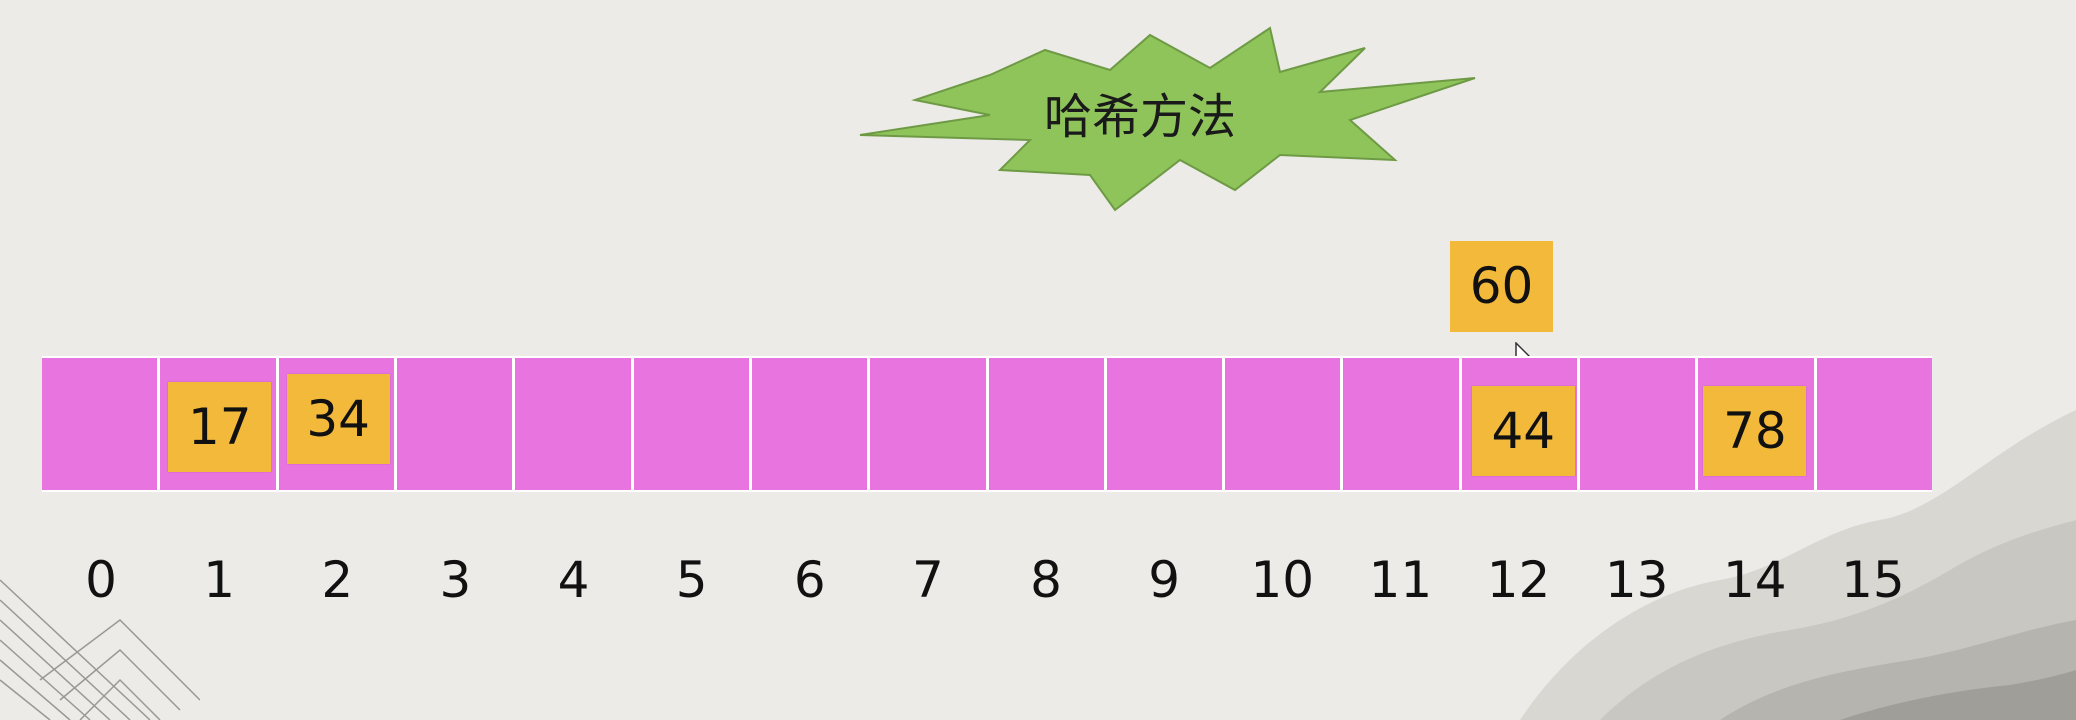  Describe the element at coordinates (1523, 431) in the screenshot. I see `slot-value: 44` at that location.